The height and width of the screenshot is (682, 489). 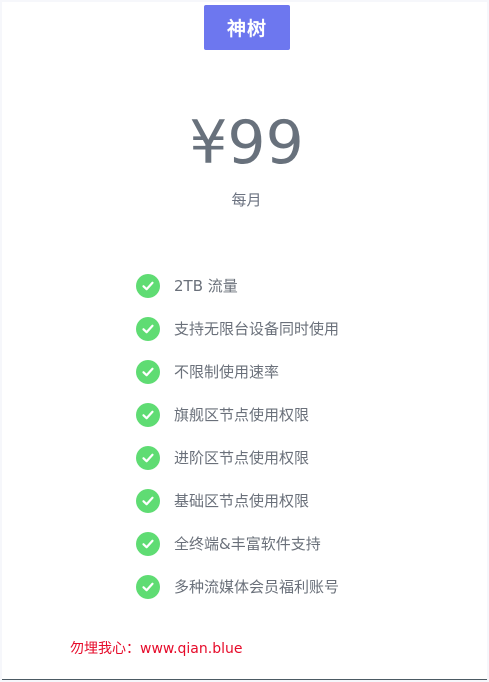 I want to click on feature-label: 支持无限台设备同时使用, so click(x=257, y=329).